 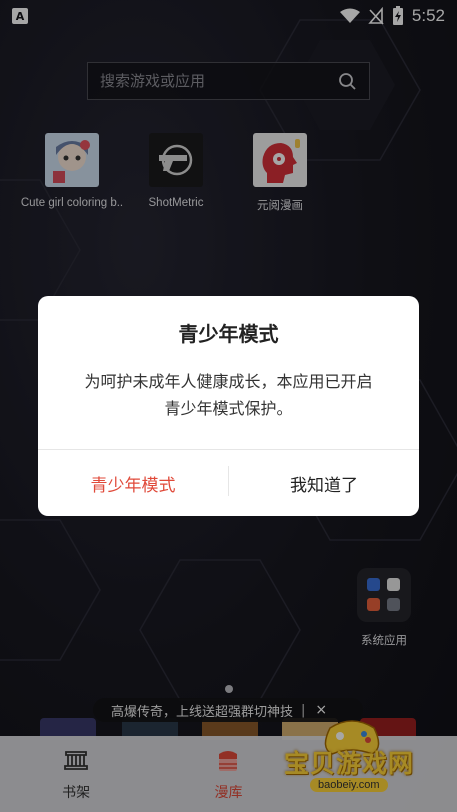 I want to click on acknowledge-button: 我知道了, so click(x=324, y=483).